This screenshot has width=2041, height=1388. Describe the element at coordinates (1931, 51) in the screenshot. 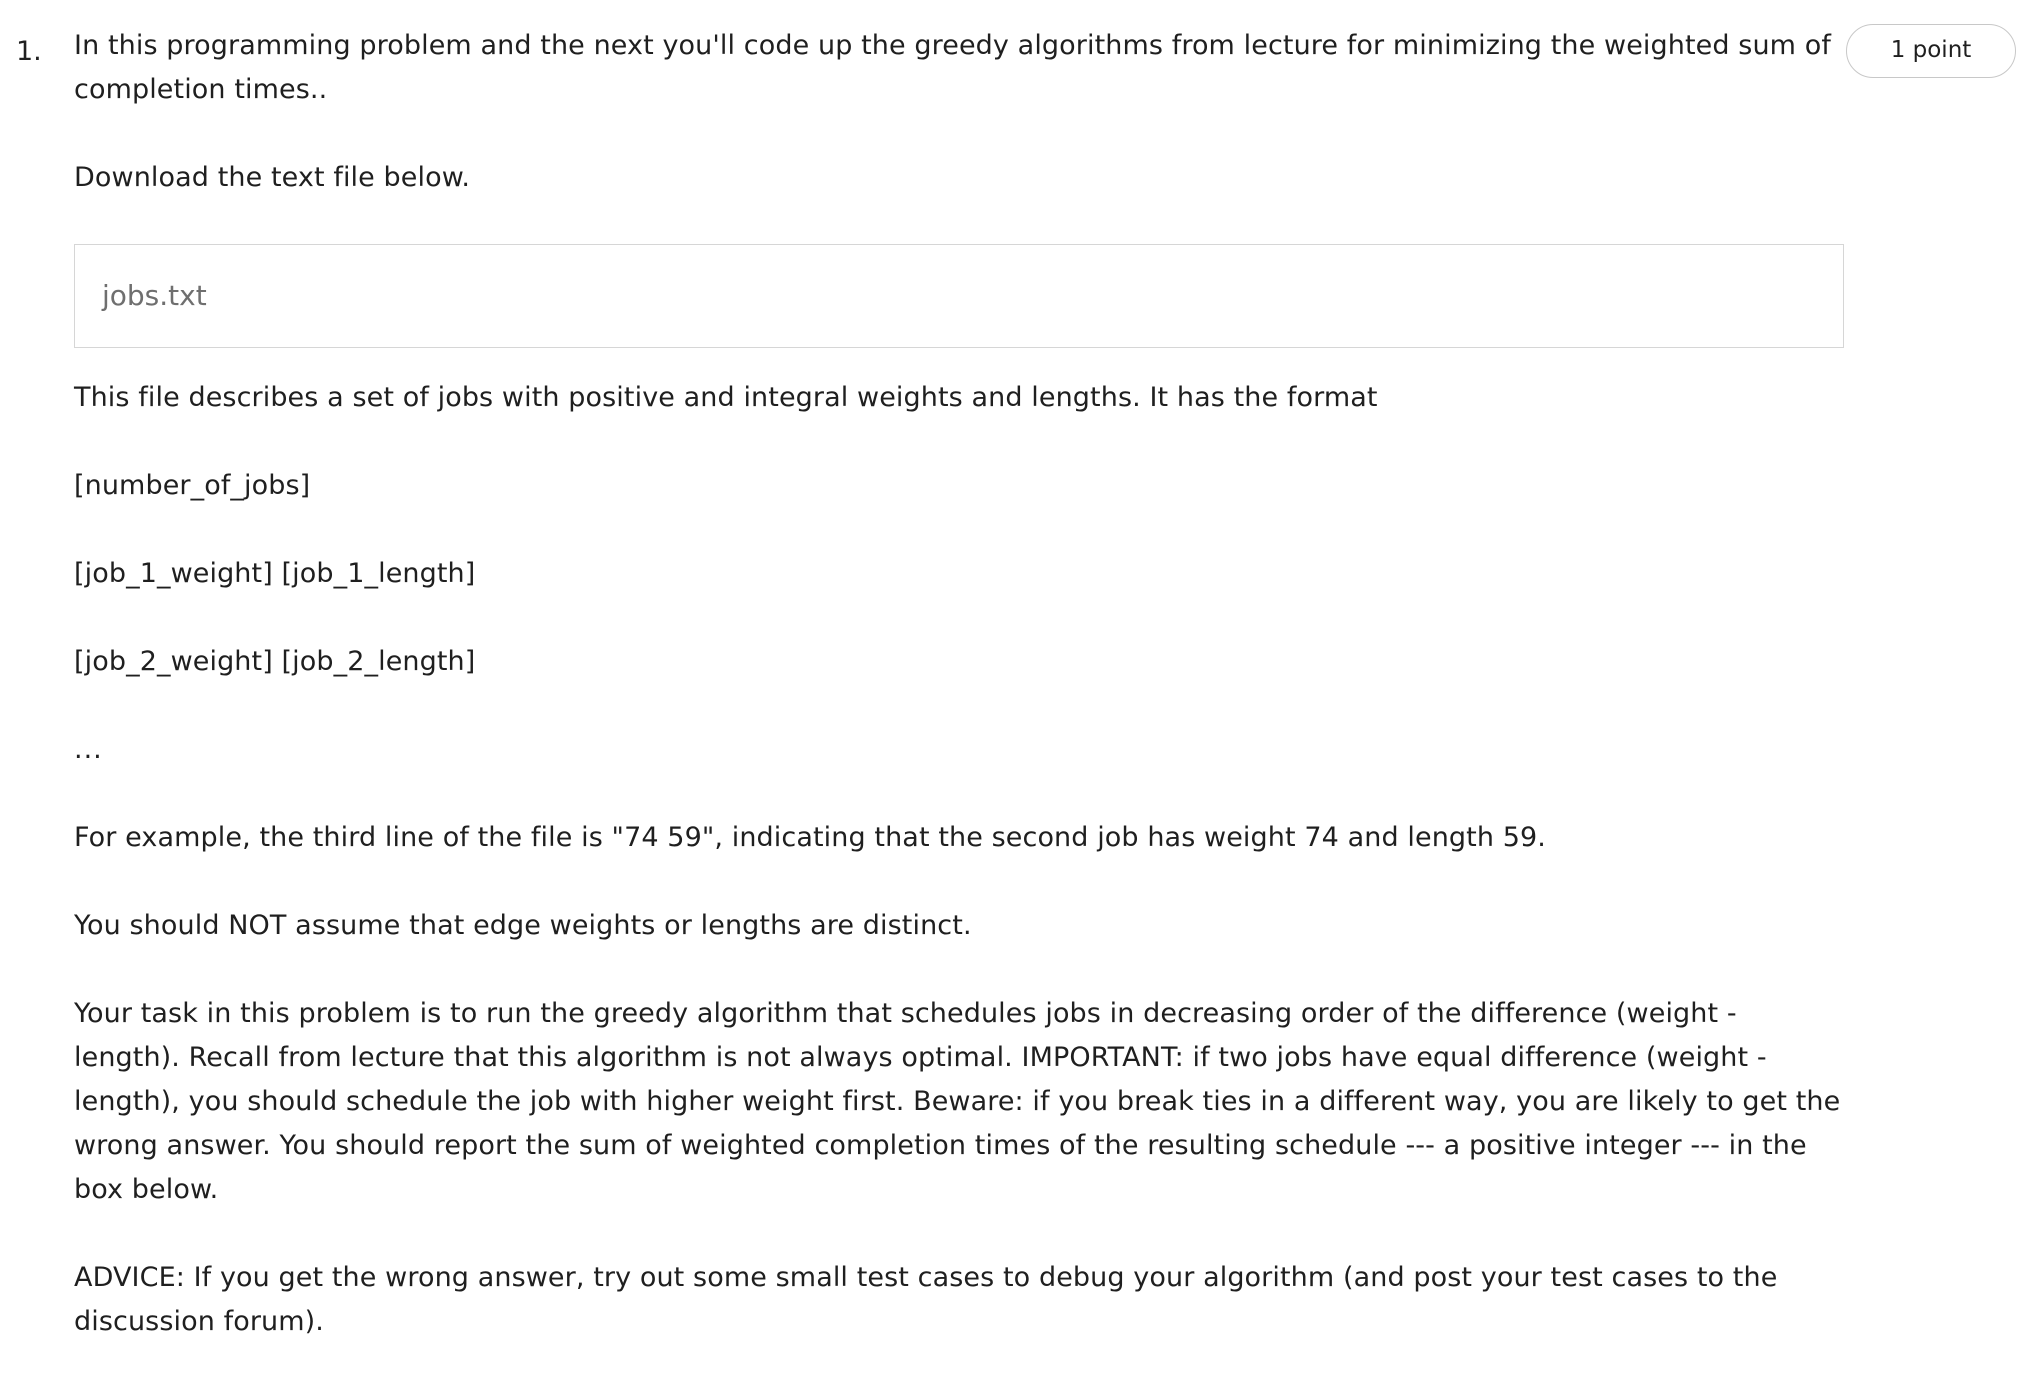

I see `points-badge: 1 point` at that location.